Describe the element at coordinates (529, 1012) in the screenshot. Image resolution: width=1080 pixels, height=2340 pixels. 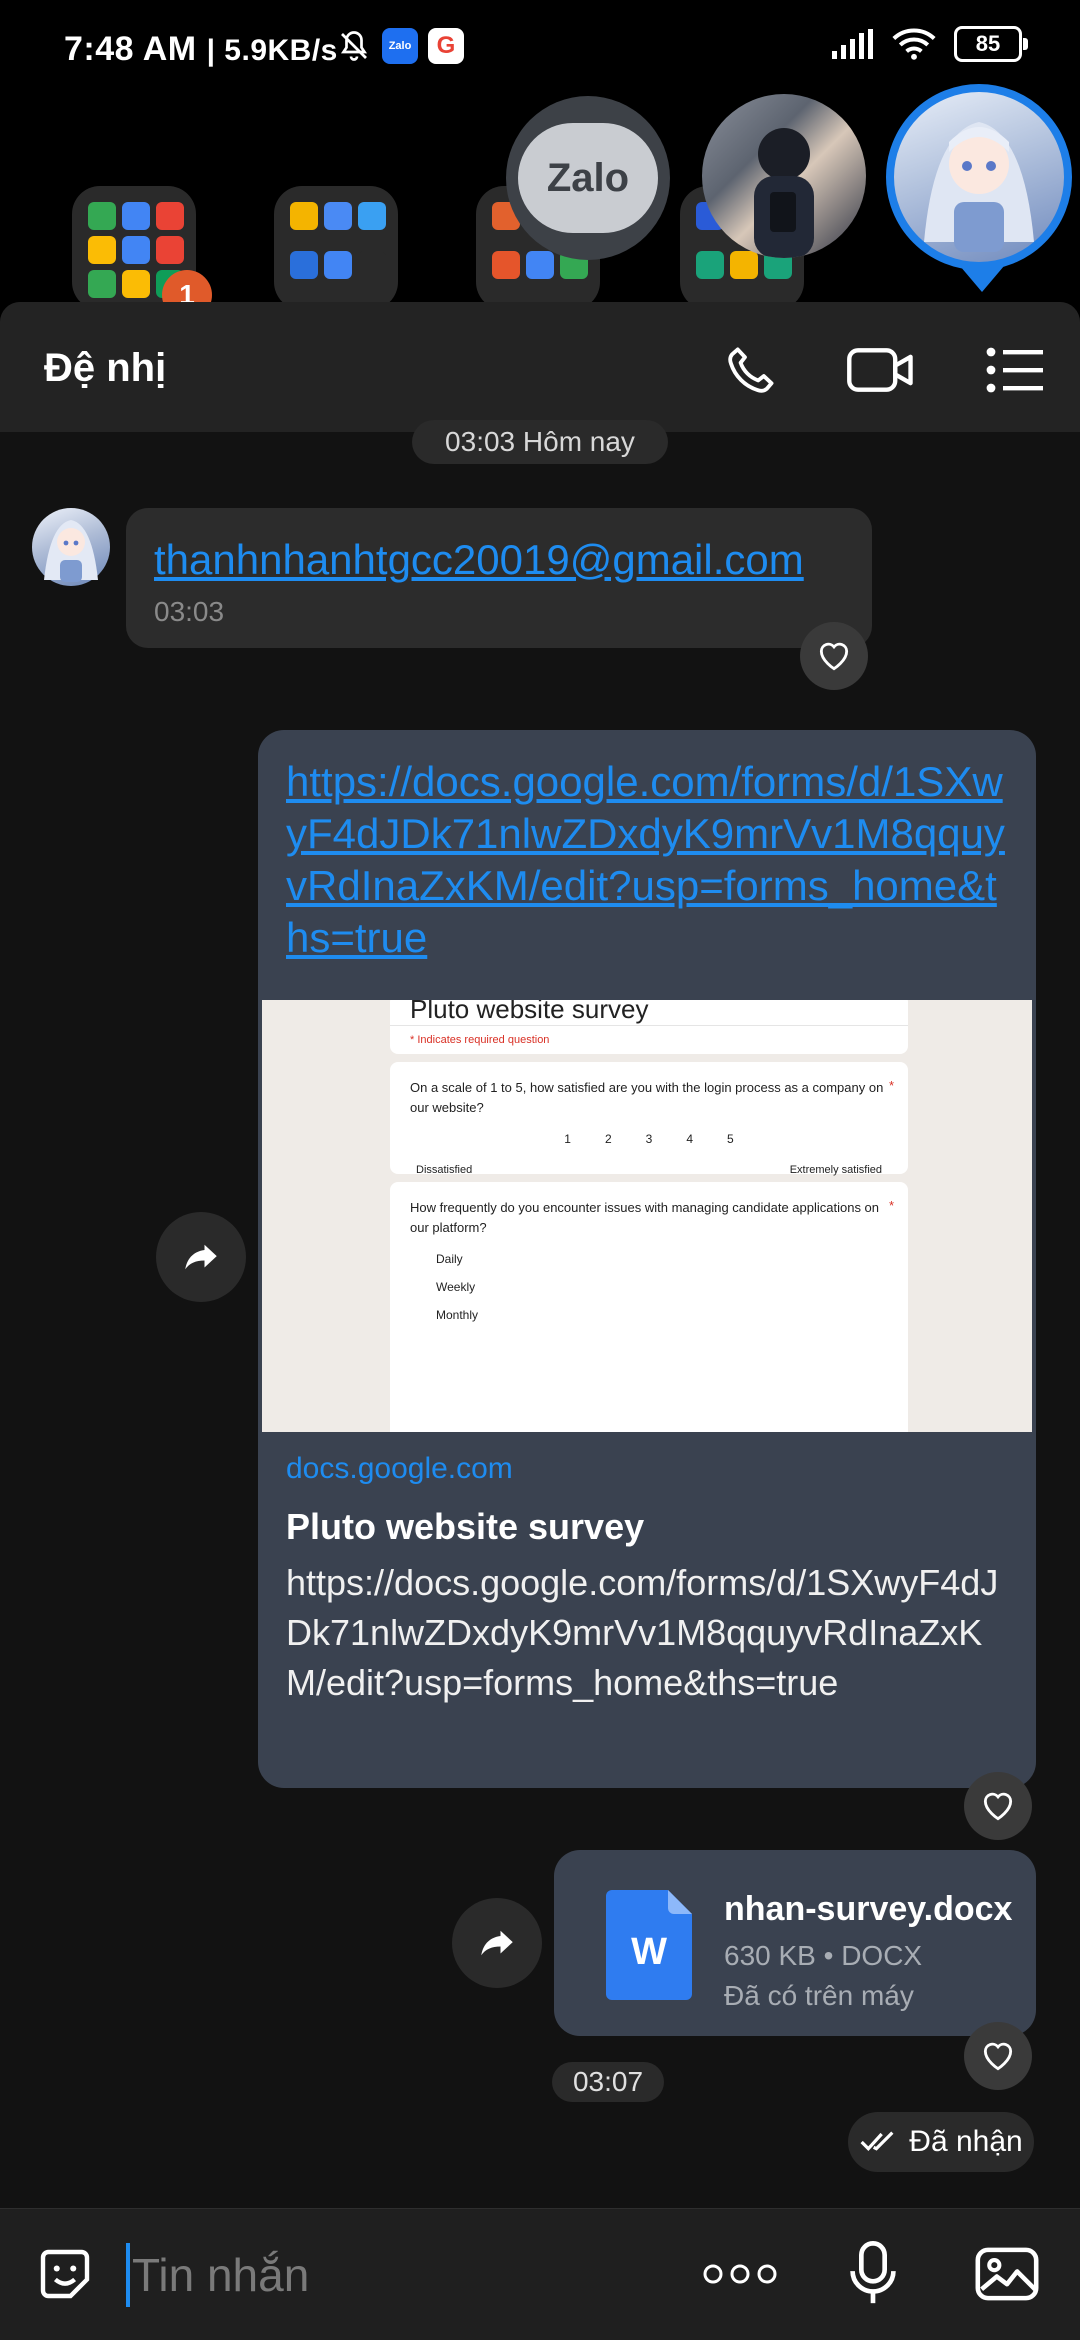
I see `preview-form-title: Pluto website survey` at that location.